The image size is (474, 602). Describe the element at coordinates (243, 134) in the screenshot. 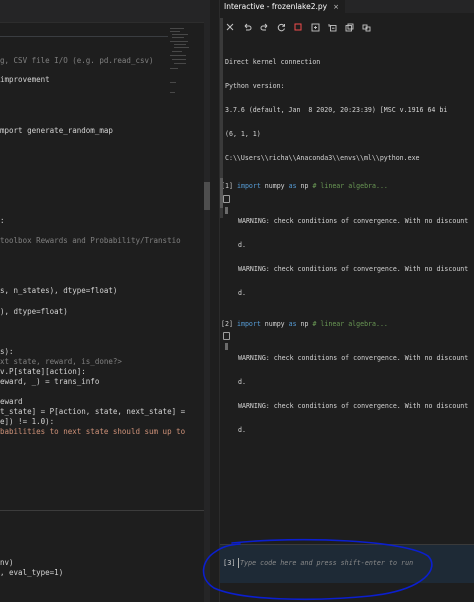

I see `kernel-info-line: (6, 1, 1)` at that location.